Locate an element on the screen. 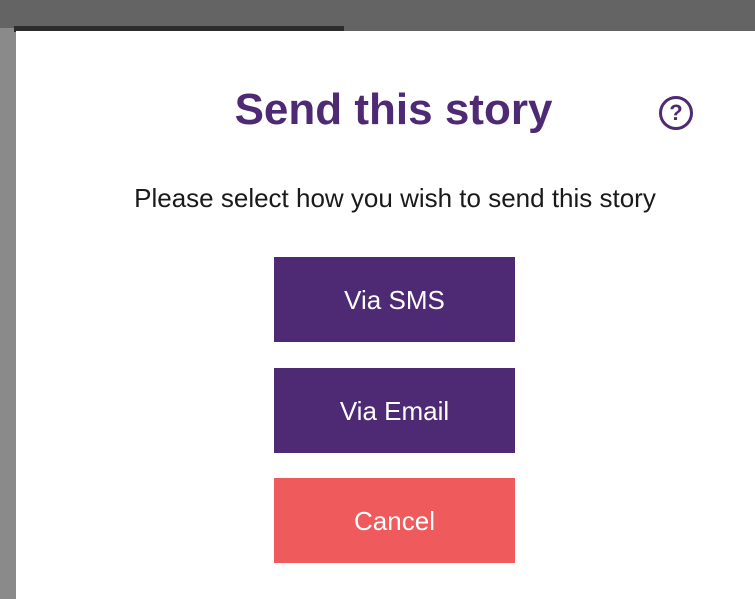  via-sms-button: Via SMS is located at coordinates (394, 299).